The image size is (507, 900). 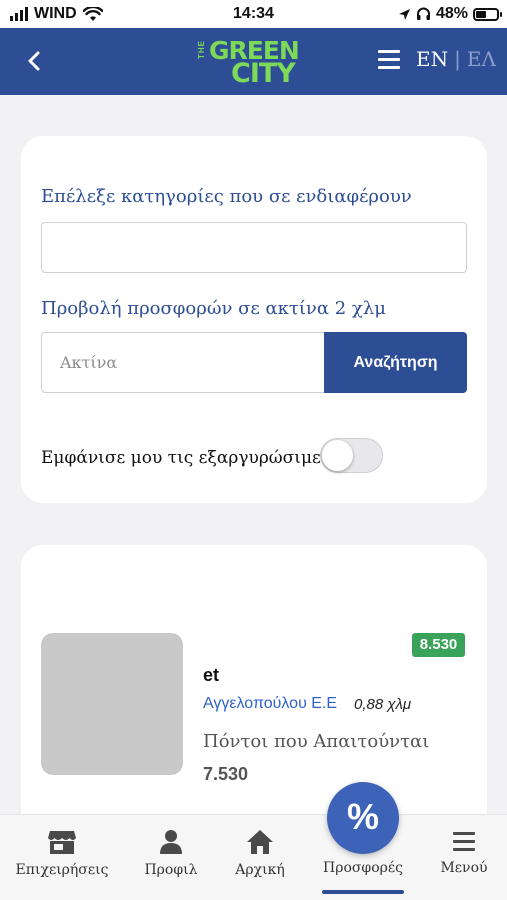 What do you see at coordinates (481, 59) in the screenshot?
I see `lang-el: ΕΛ` at bounding box center [481, 59].